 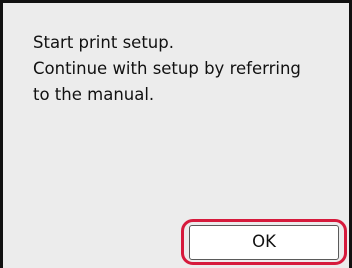 I want to click on message-line: Continue with setup by referring, so click(x=167, y=68).